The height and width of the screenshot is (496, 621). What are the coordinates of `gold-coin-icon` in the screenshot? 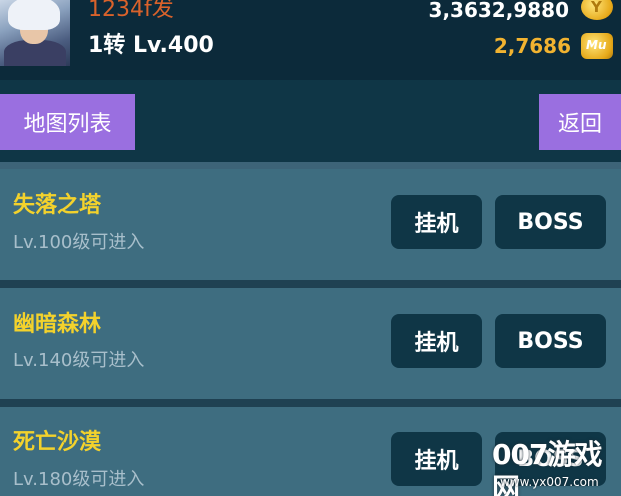 It's located at (597, 10).